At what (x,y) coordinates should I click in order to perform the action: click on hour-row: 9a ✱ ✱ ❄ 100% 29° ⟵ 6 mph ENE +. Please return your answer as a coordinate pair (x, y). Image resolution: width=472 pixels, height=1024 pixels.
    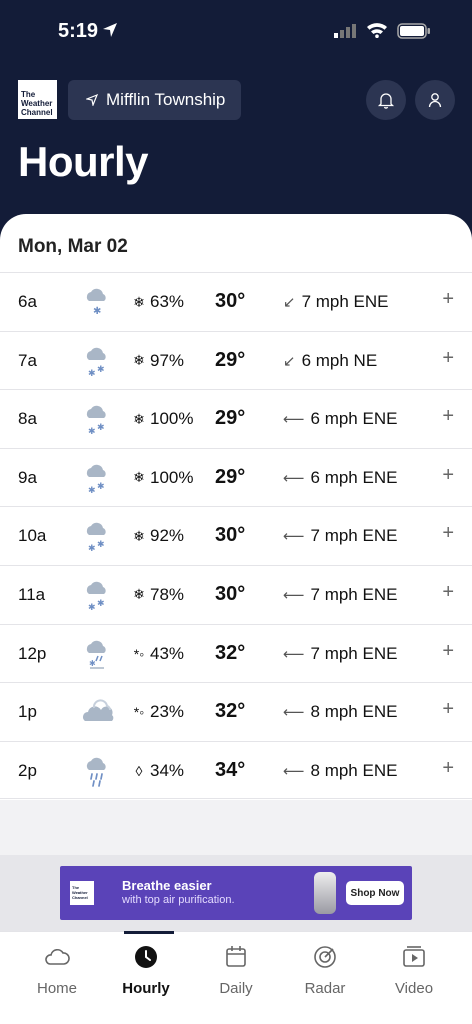
    Looking at the image, I should click on (236, 477).